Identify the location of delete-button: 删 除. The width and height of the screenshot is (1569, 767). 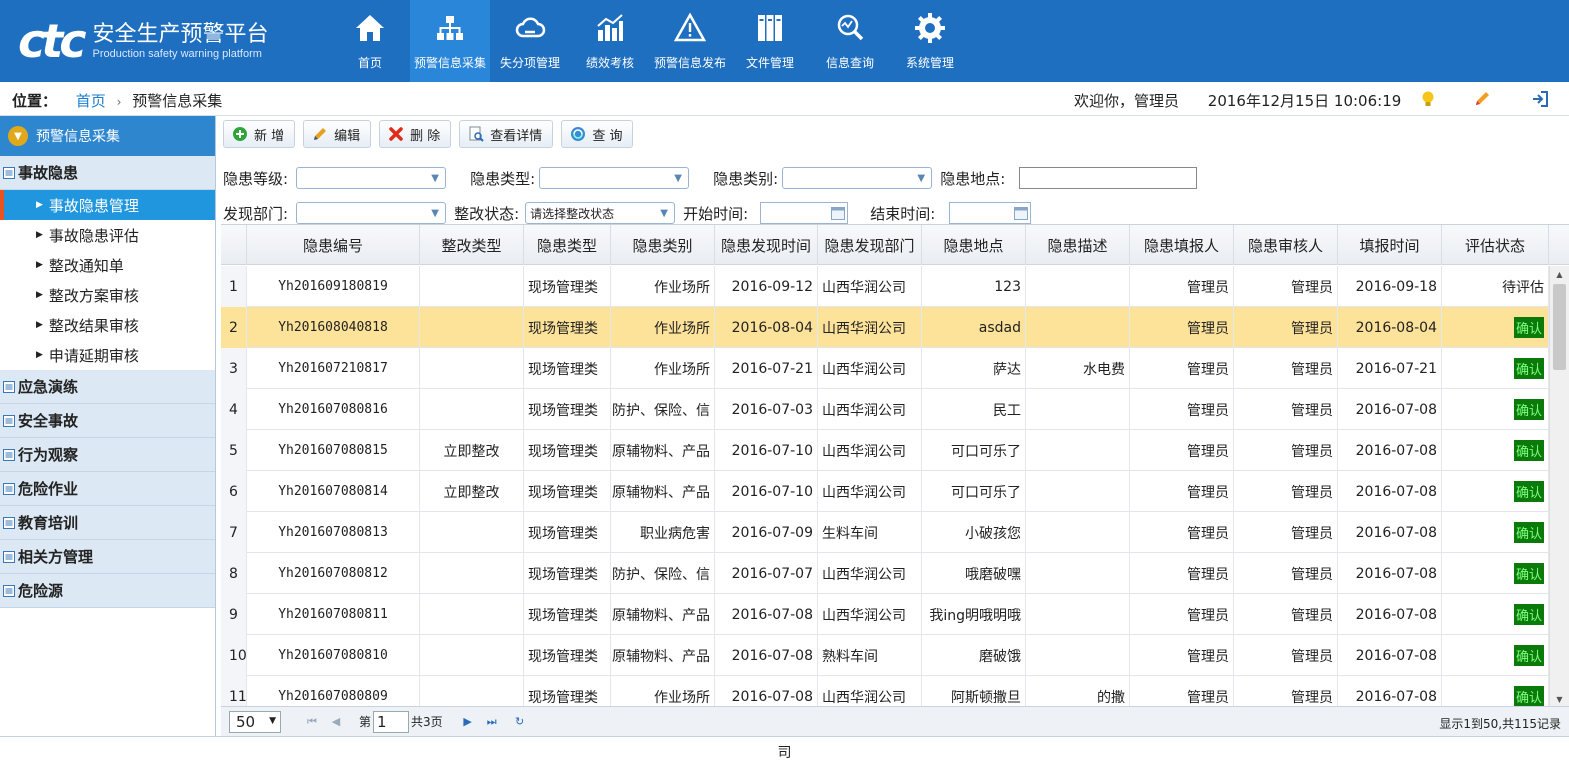
(415, 134).